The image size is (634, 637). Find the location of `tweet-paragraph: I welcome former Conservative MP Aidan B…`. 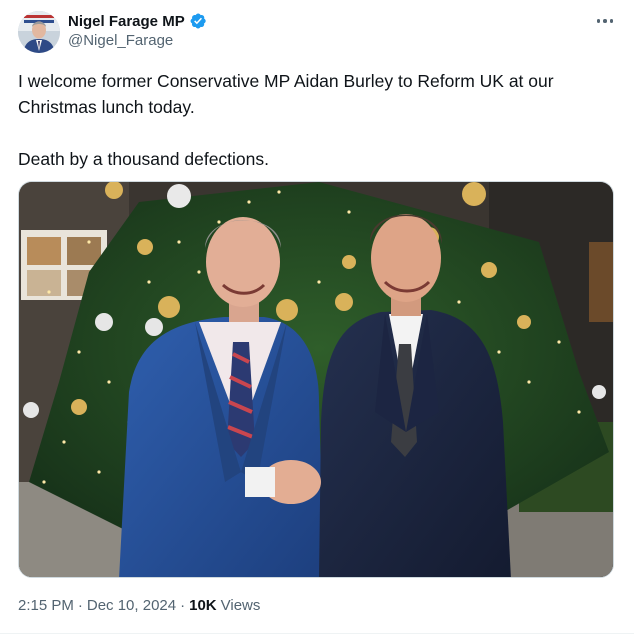

tweet-paragraph: I welcome former Conservative MP Aidan B… is located at coordinates (286, 94).